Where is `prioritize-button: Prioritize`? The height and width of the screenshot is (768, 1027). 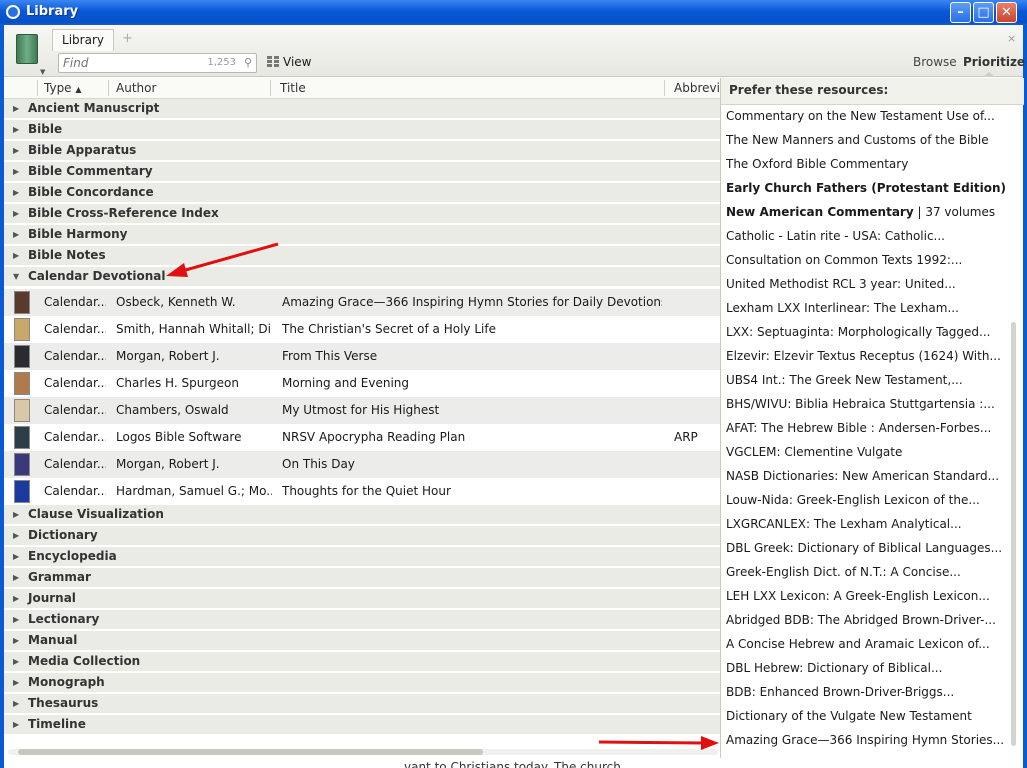
prioritize-button: Prioritize is located at coordinates (994, 62).